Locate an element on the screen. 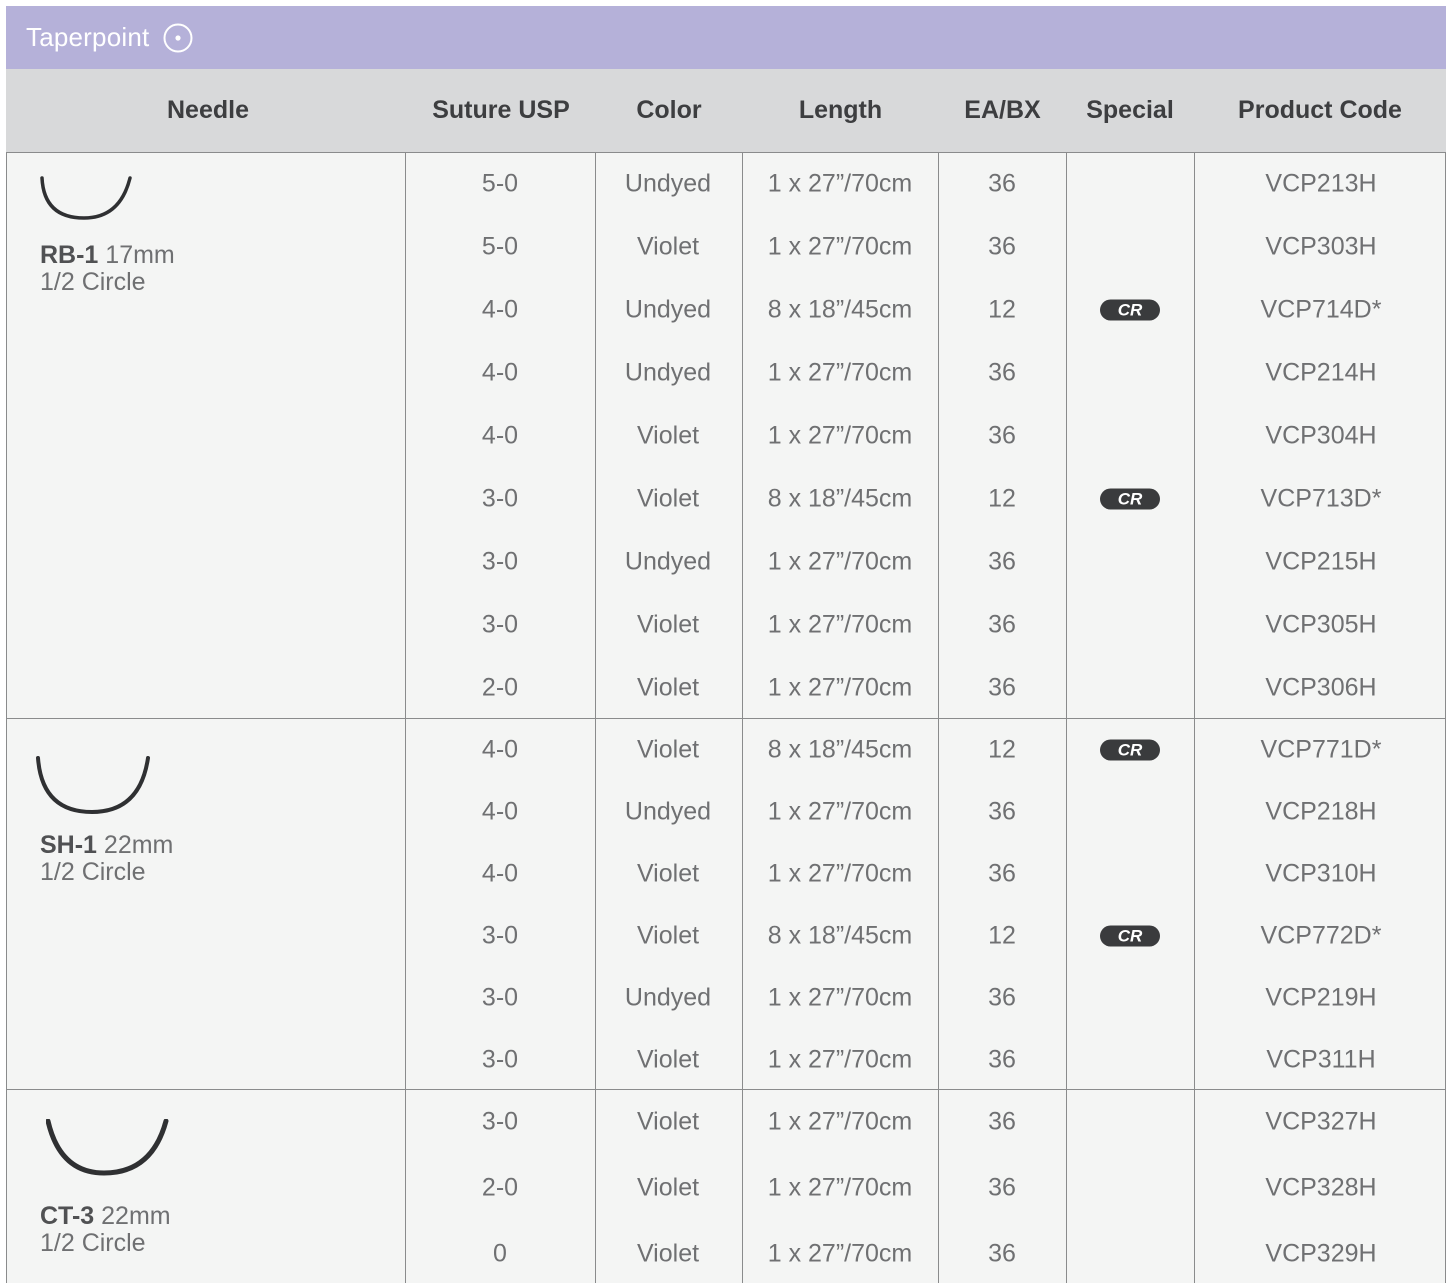 This screenshot has height=1283, width=1449. taperpoint-icon is located at coordinates (178, 38).